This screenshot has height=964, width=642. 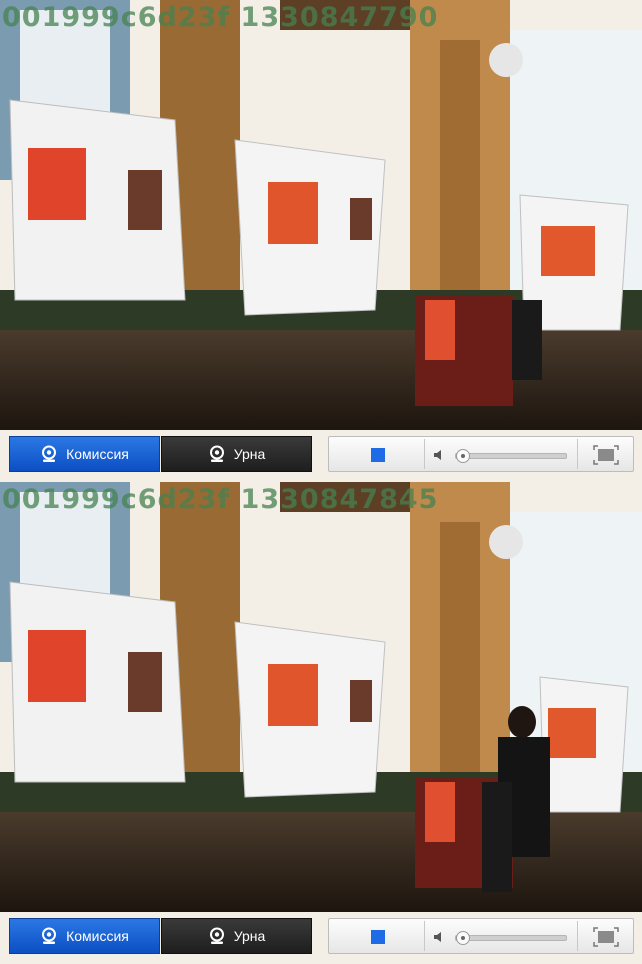 What do you see at coordinates (220, 17) in the screenshot?
I see `camera-id-timestamp: 001999c6d23f 1330847790` at bounding box center [220, 17].